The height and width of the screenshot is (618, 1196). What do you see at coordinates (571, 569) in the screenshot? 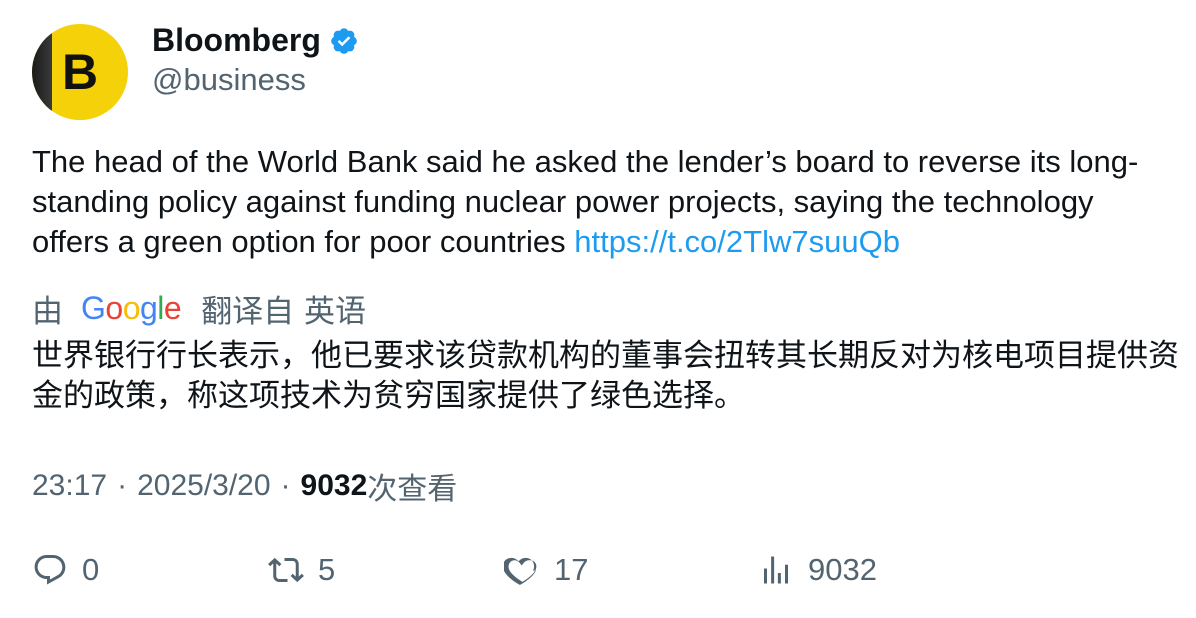
I see `like-count: 17` at bounding box center [571, 569].